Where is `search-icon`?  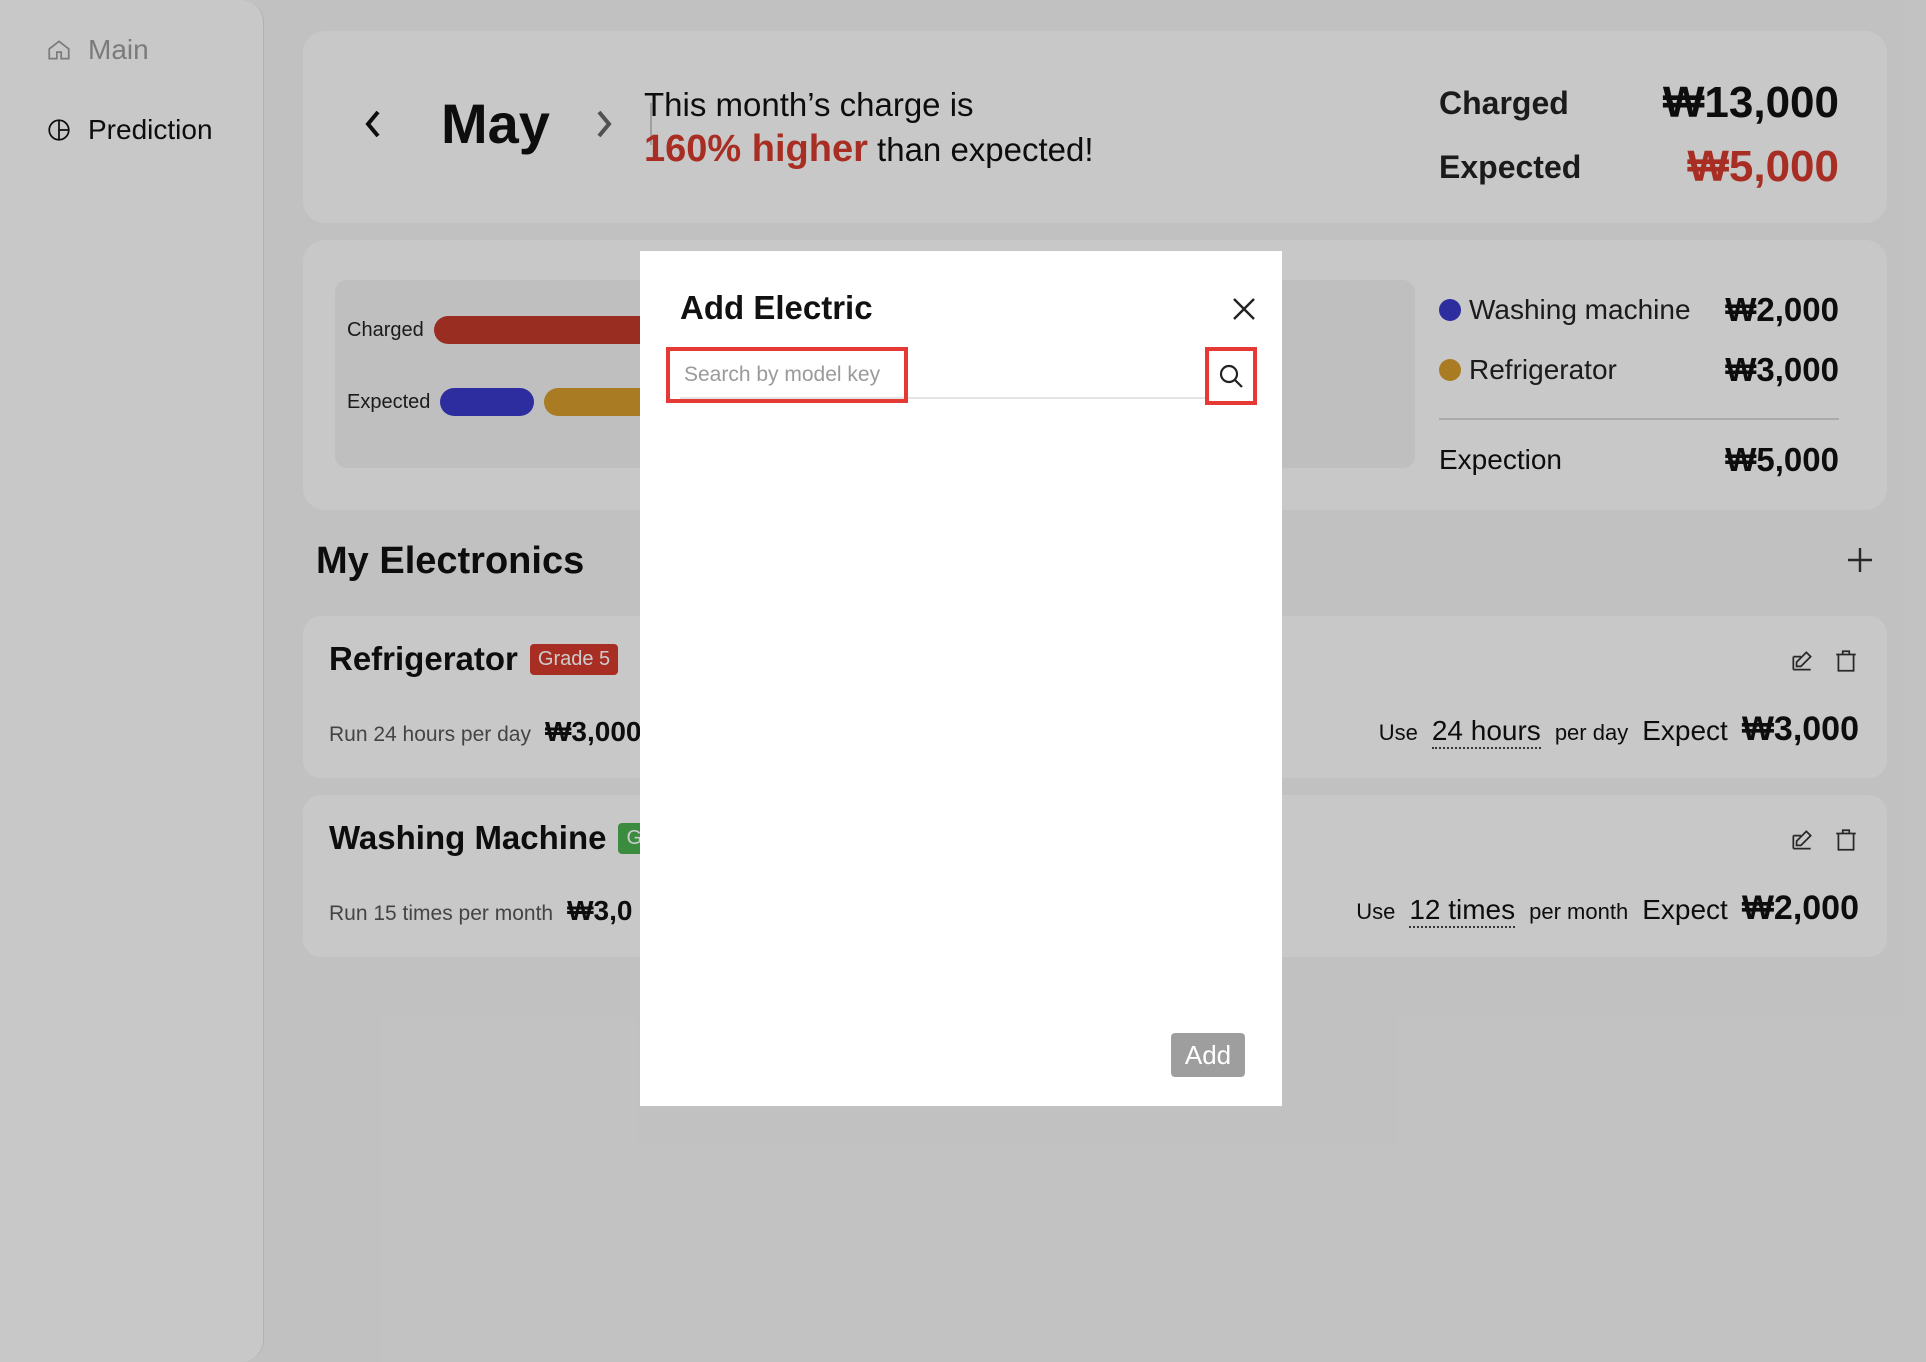 search-icon is located at coordinates (1231, 376).